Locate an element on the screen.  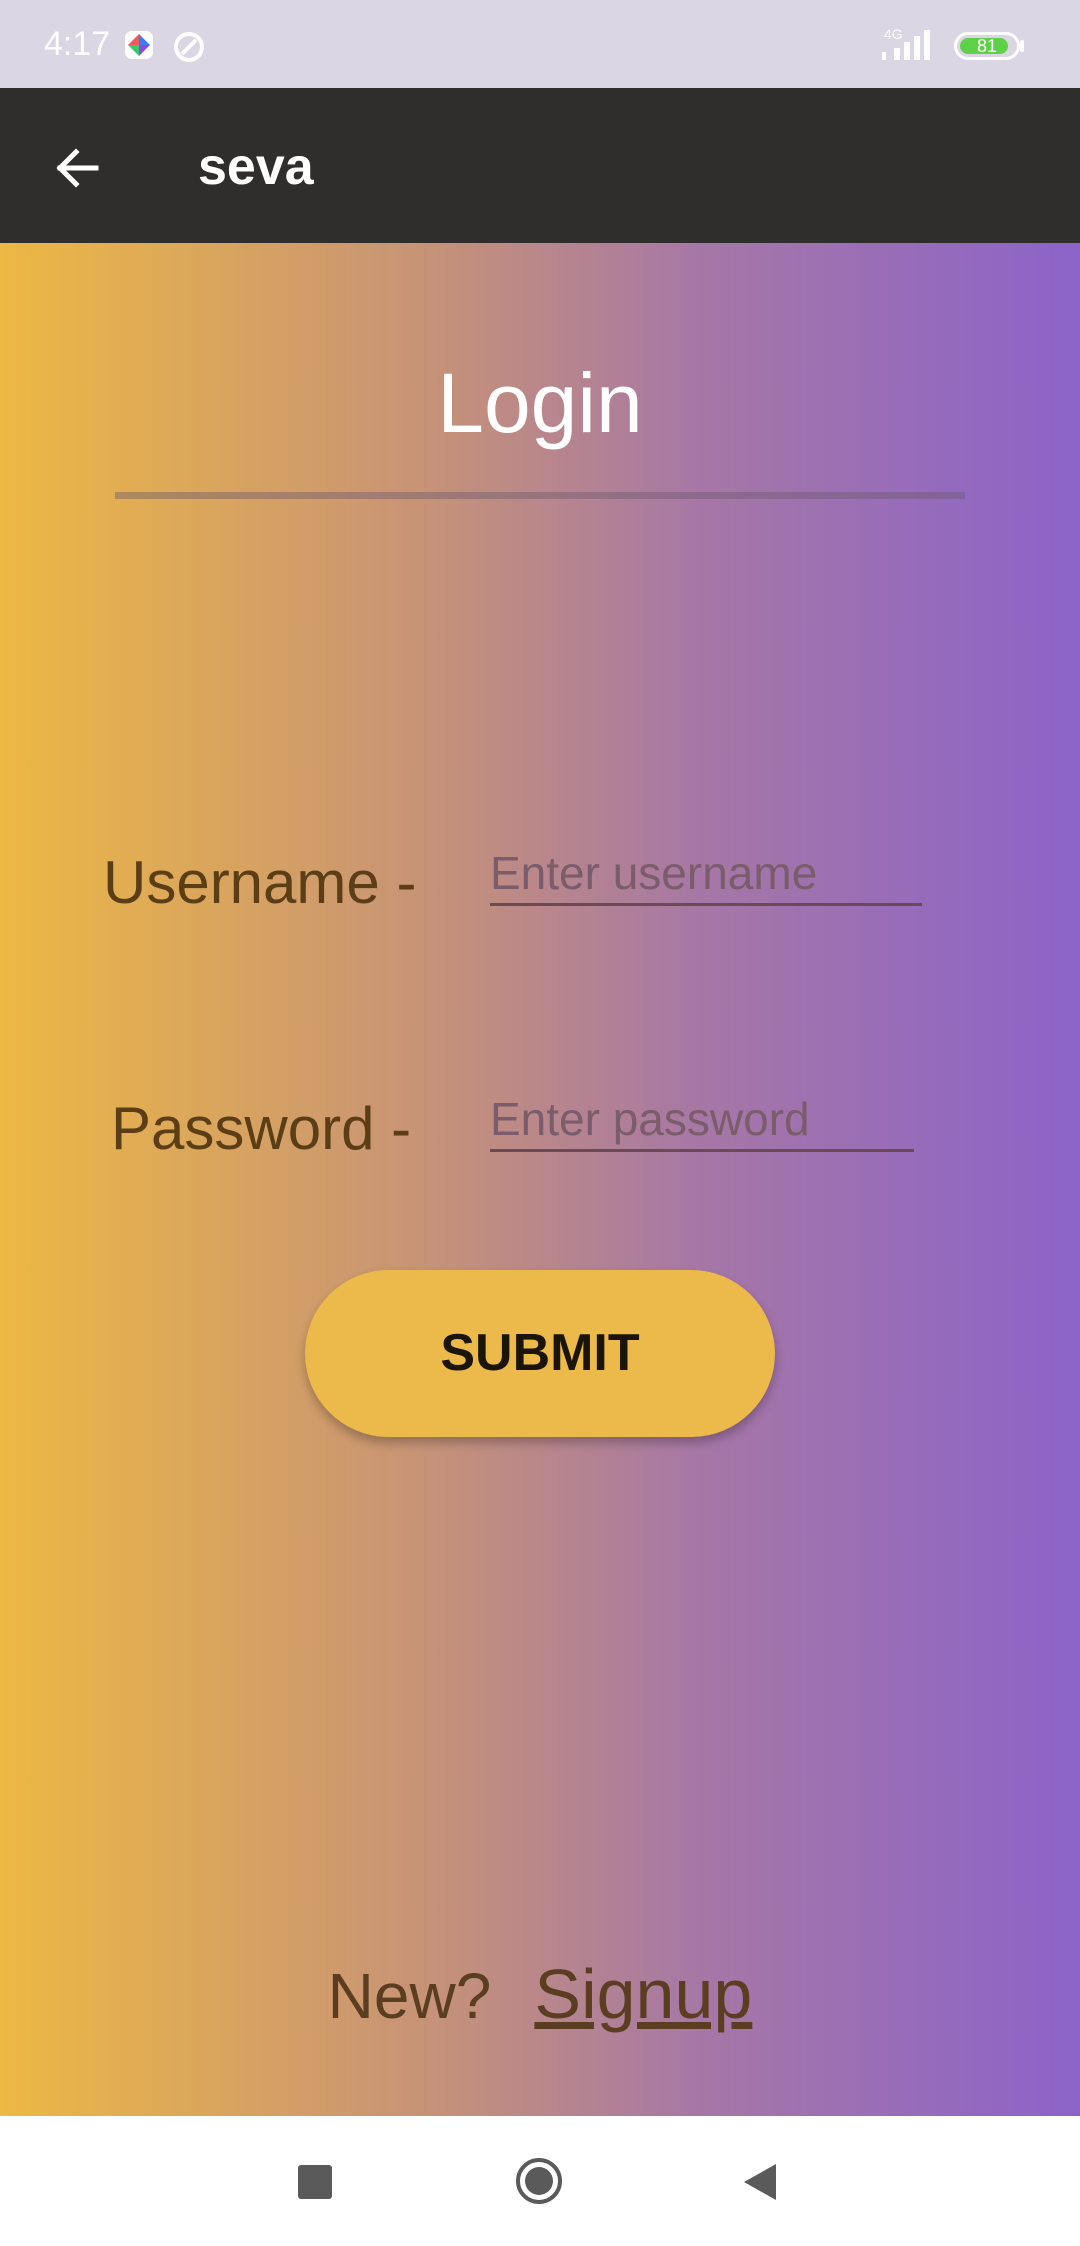
signal-icon is located at coordinates (906, 45).